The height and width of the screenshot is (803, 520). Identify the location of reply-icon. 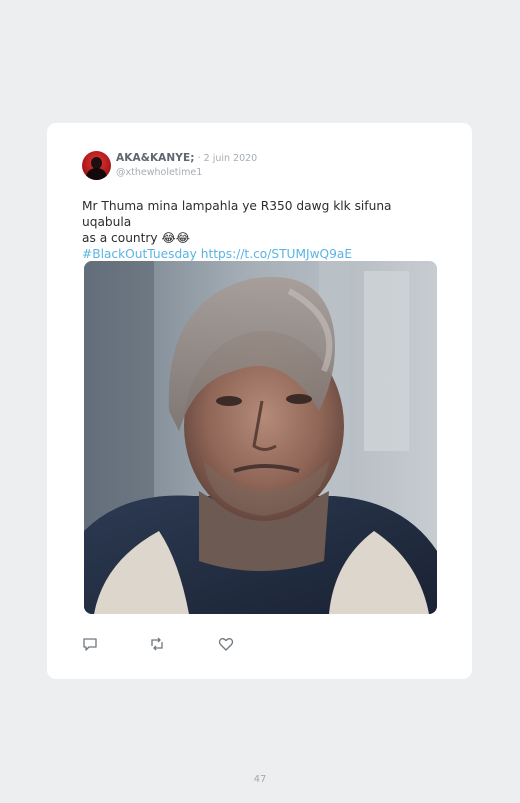
(90, 644).